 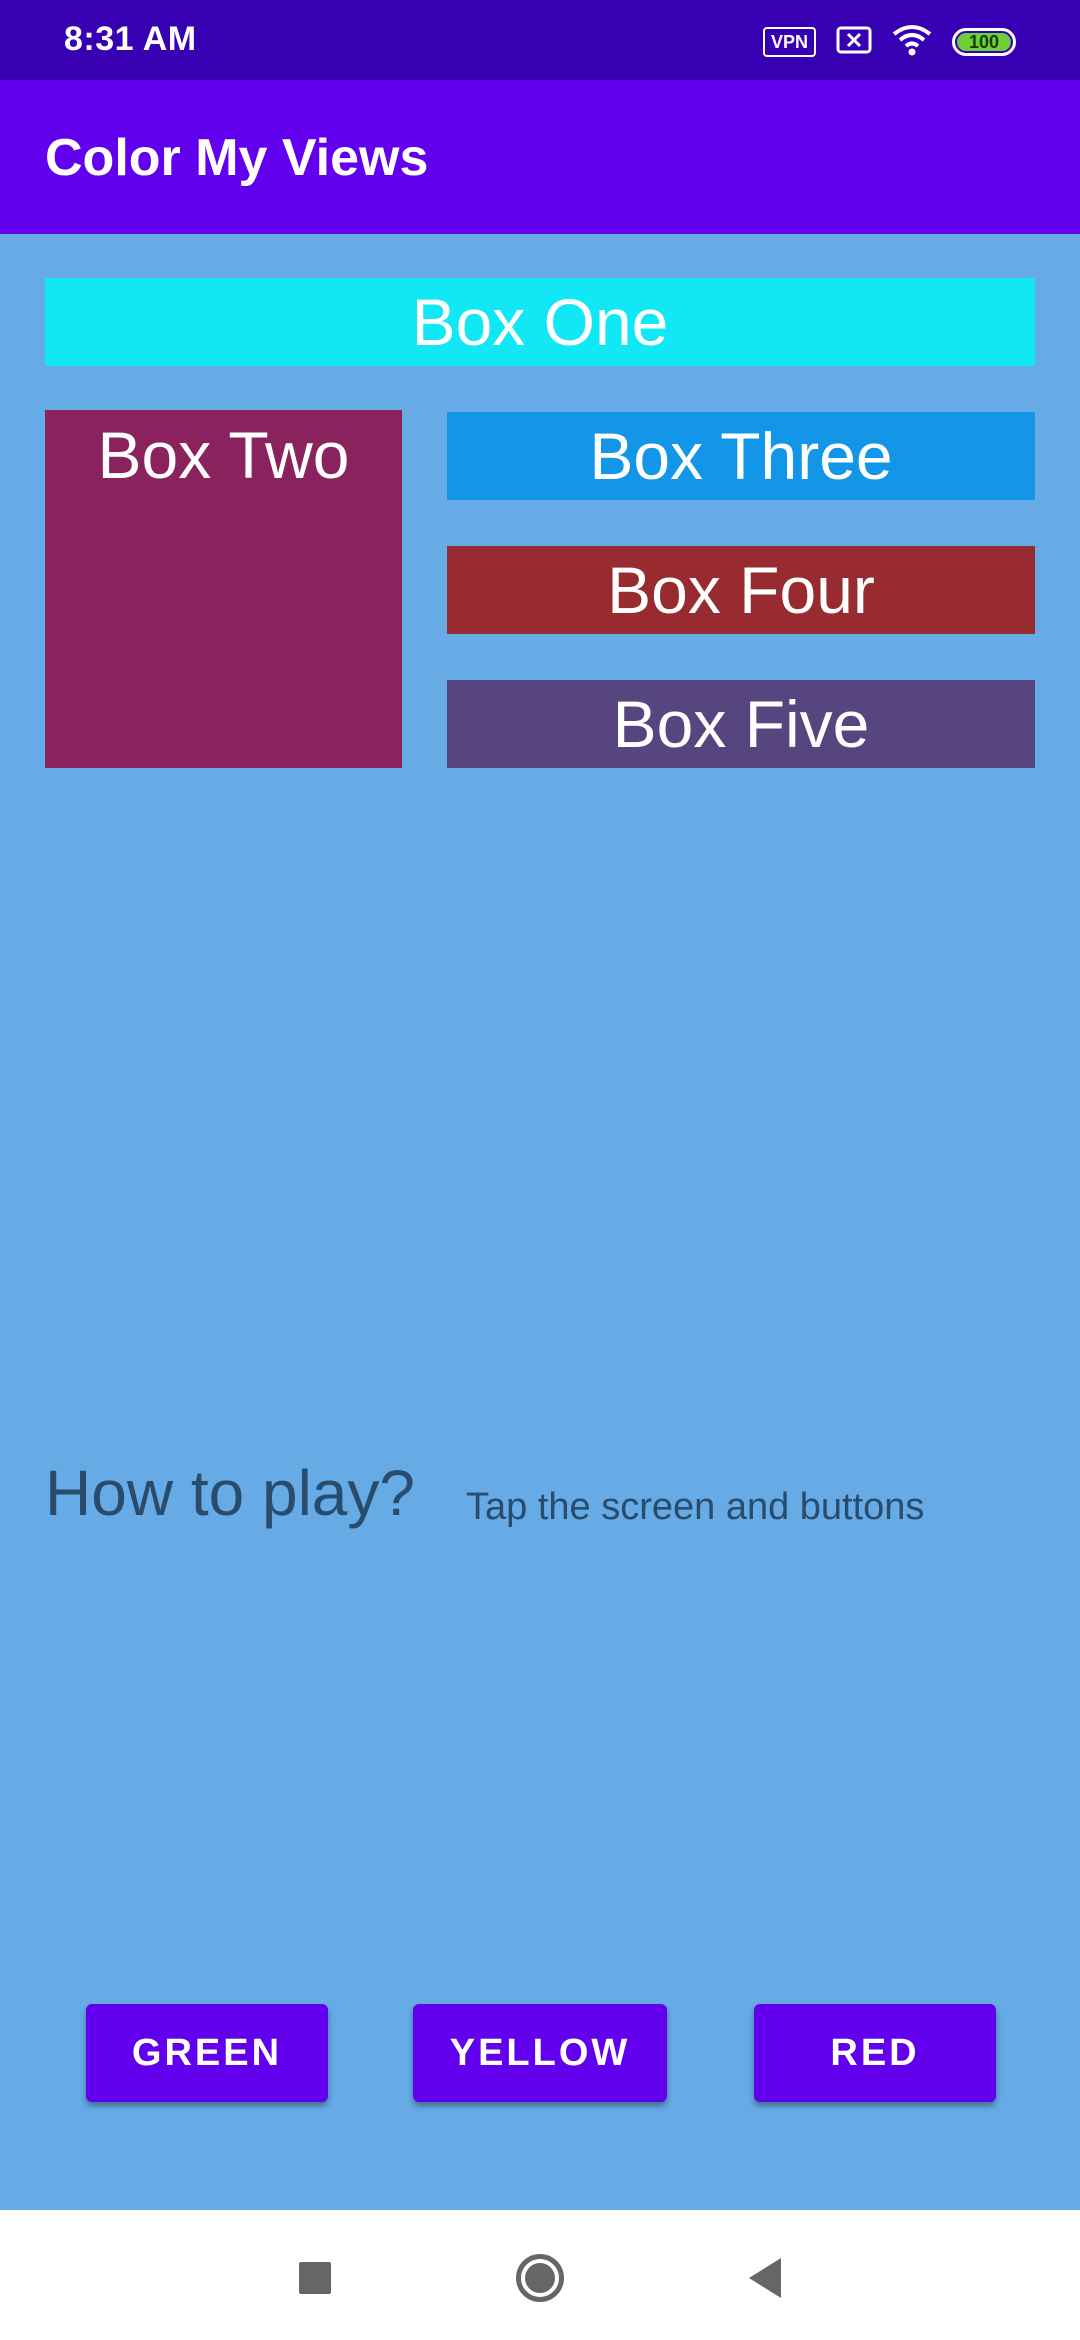 I want to click on vpn-icon: VPN, so click(x=789, y=42).